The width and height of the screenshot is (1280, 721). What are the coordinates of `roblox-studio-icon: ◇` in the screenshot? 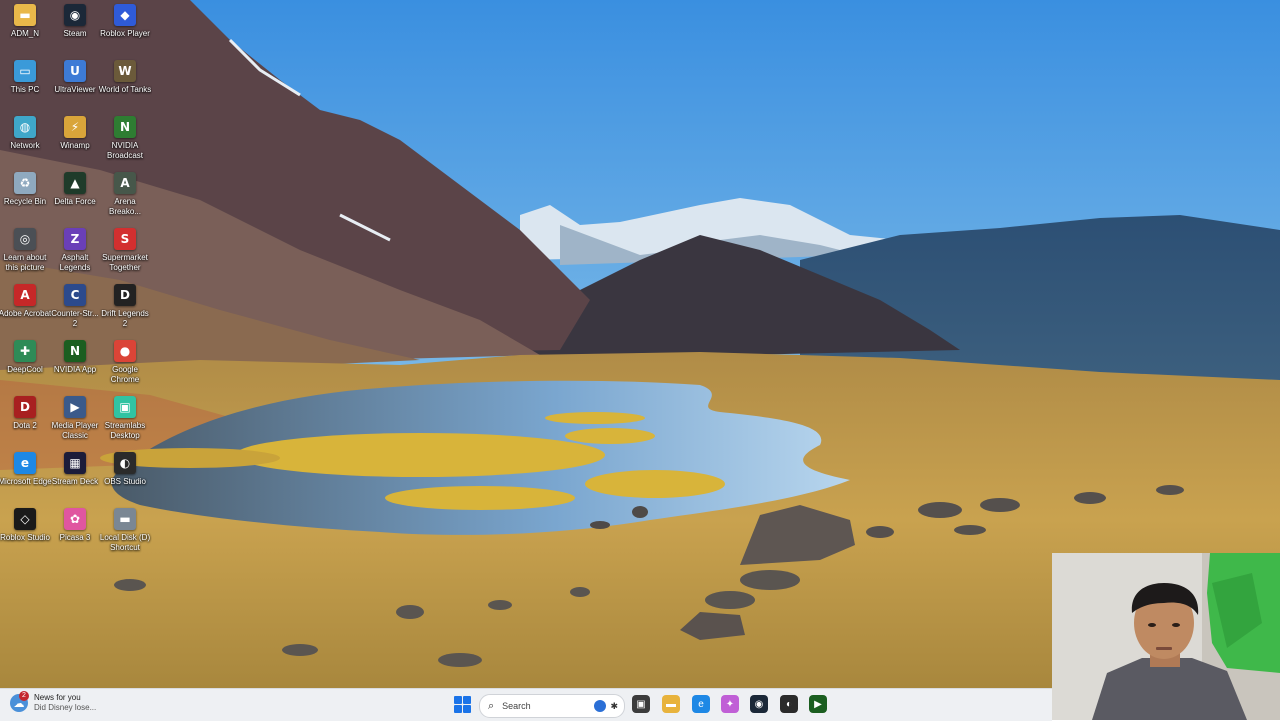 It's located at (25, 519).